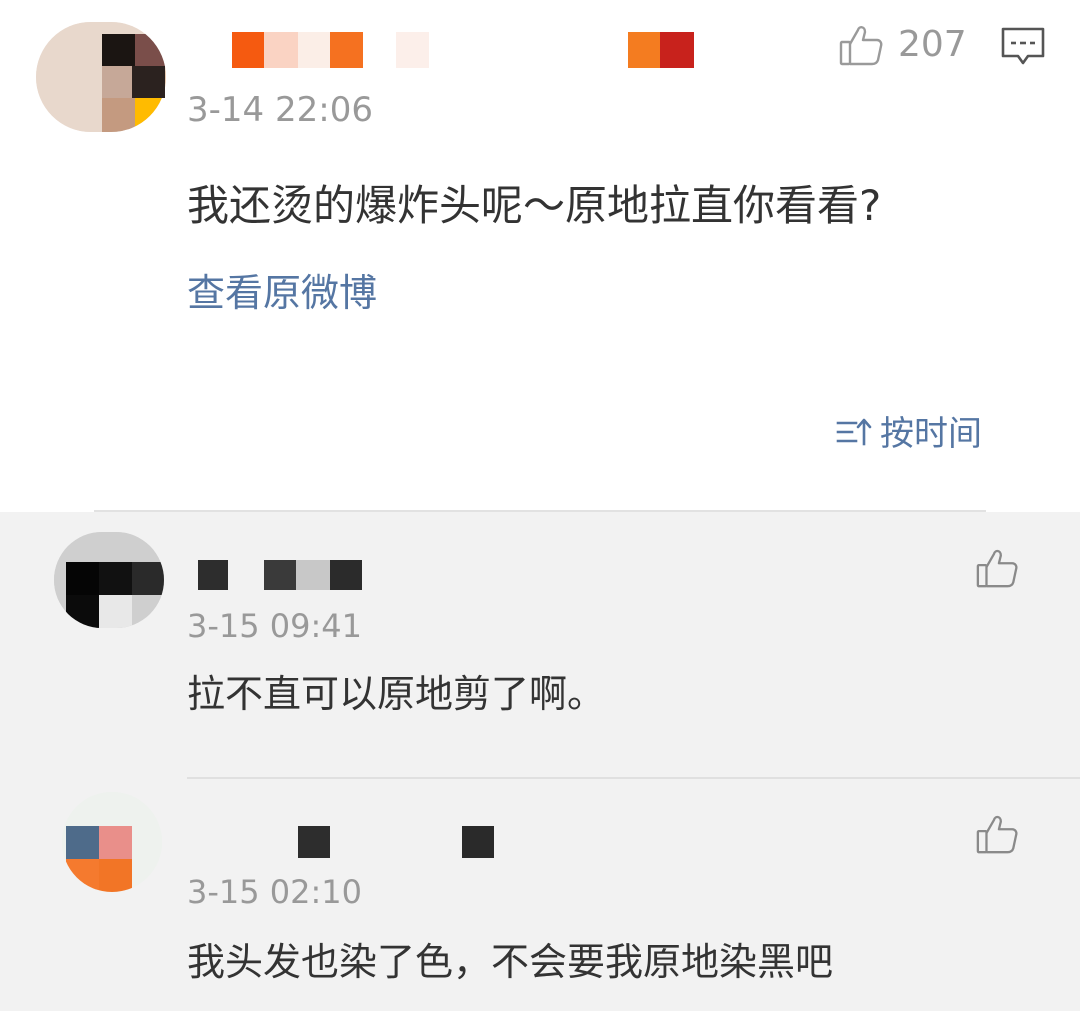 The image size is (1080, 1011). Describe the element at coordinates (855, 434) in the screenshot. I see `sort-arrows-icon` at that location.